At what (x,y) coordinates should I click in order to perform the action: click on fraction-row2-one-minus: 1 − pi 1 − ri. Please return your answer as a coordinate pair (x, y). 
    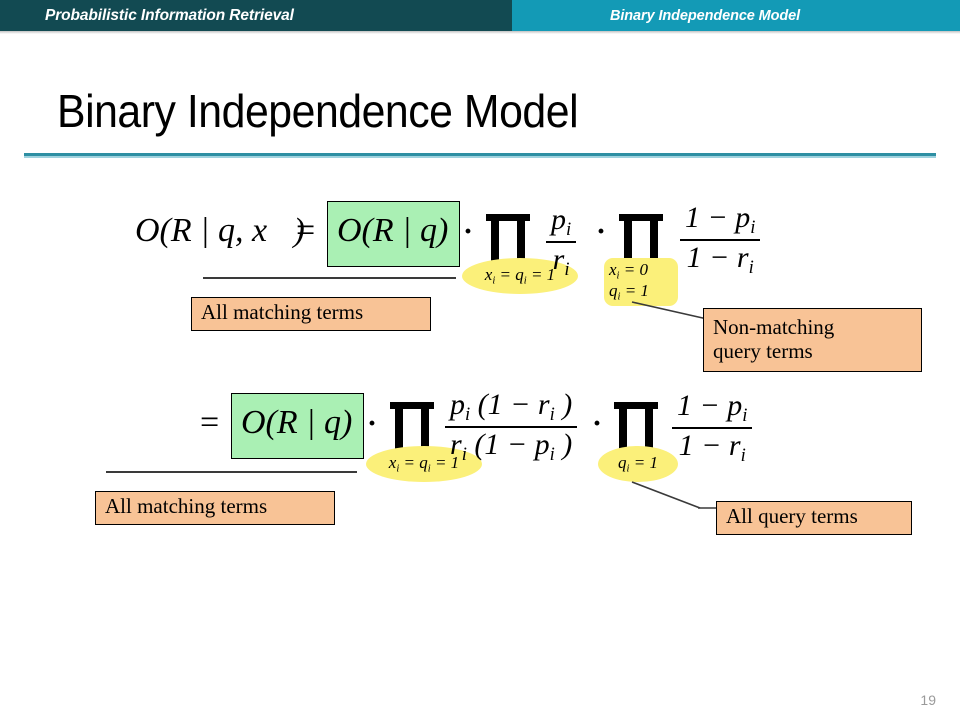
    Looking at the image, I should click on (712, 428).